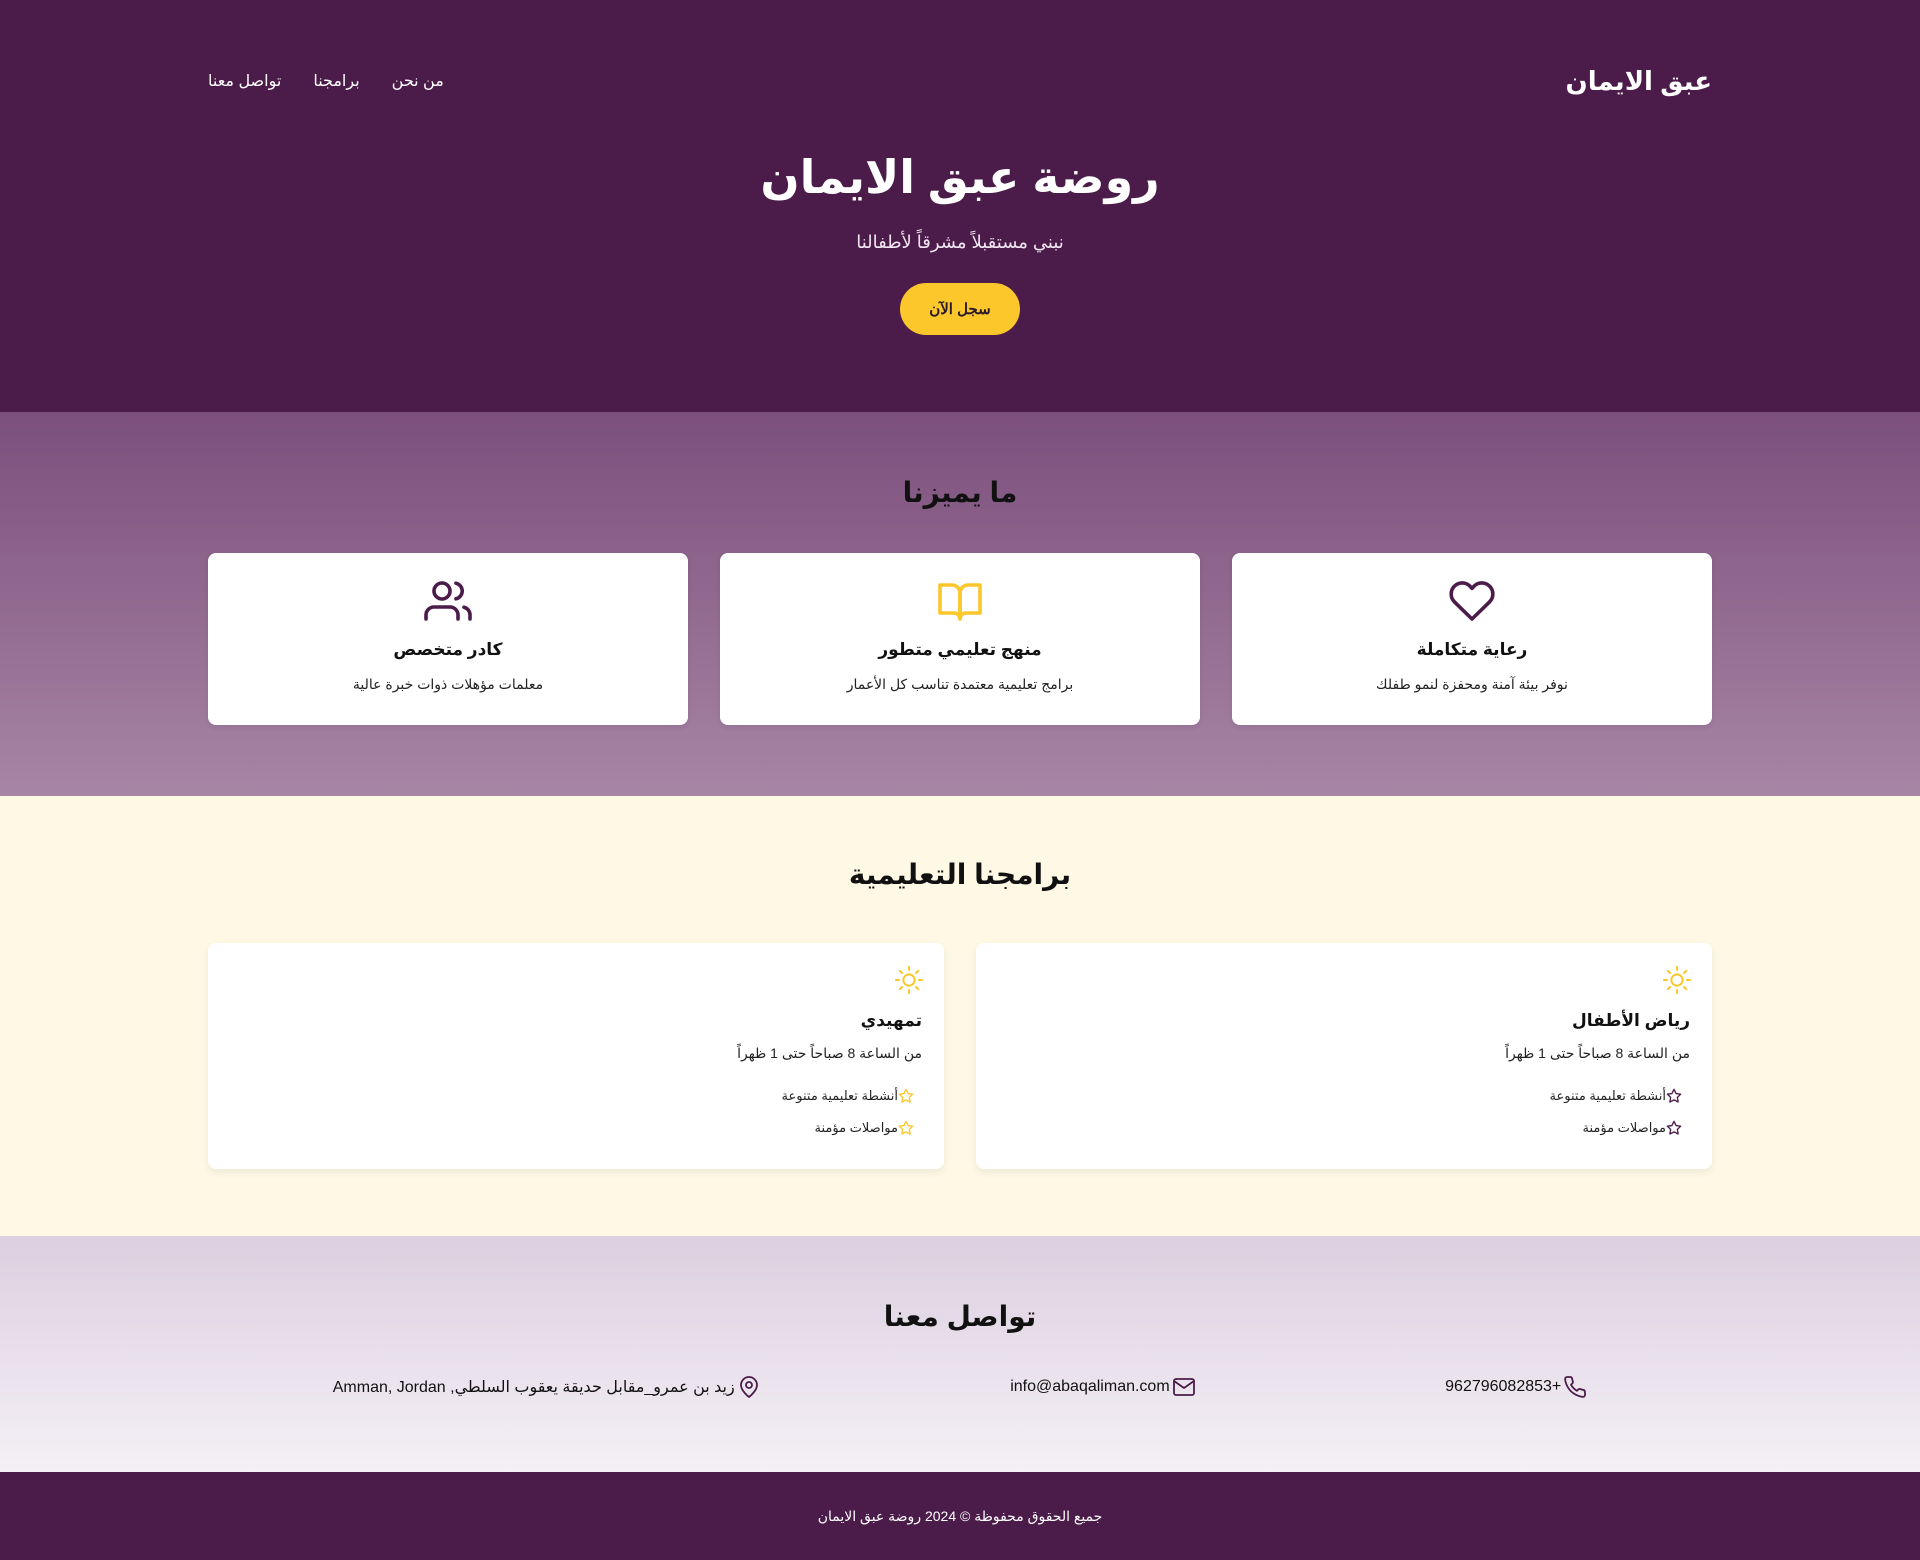  I want to click on contact-email-value: info@abaqaliman.com, so click(1090, 1386).